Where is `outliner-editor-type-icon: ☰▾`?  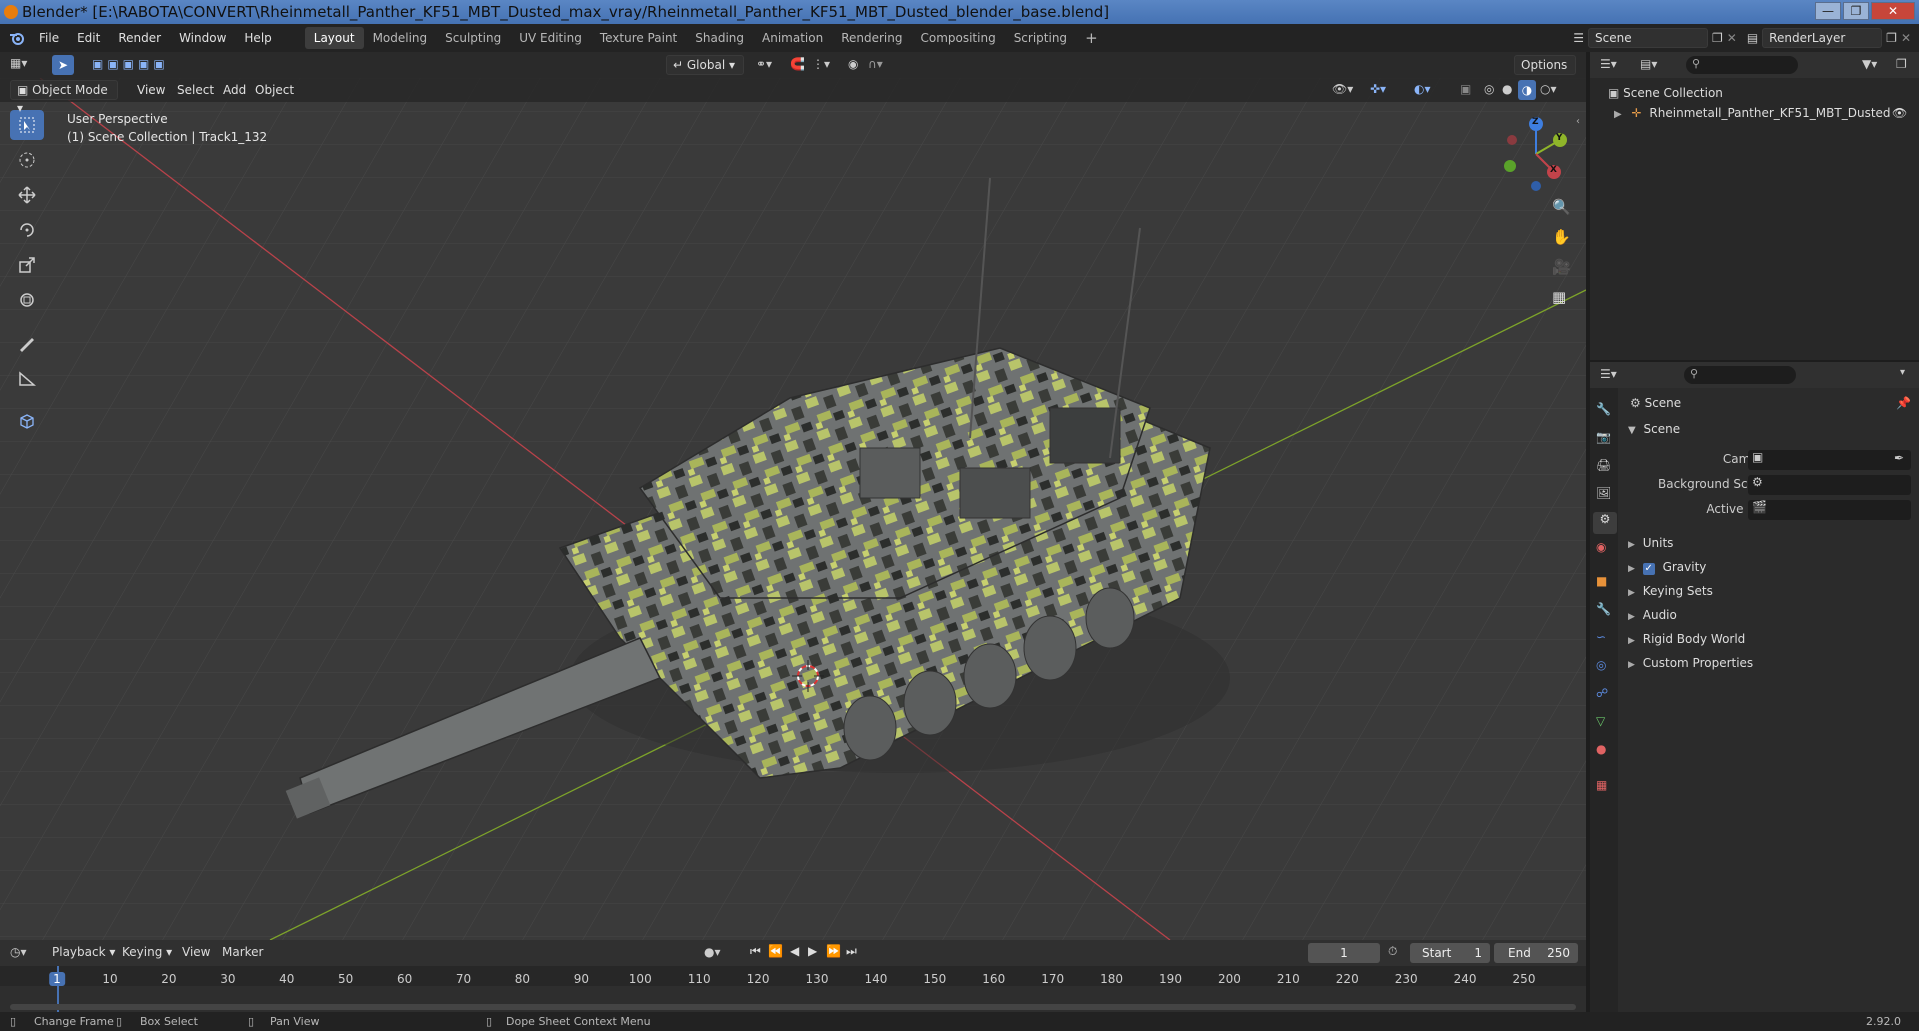
outliner-editor-type-icon: ☰▾ is located at coordinates (1608, 64).